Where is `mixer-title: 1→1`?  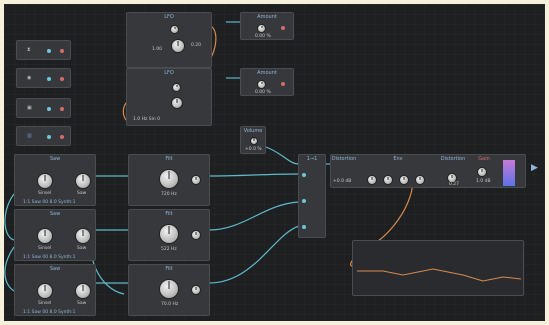
mixer-title: 1→1 is located at coordinates (312, 159).